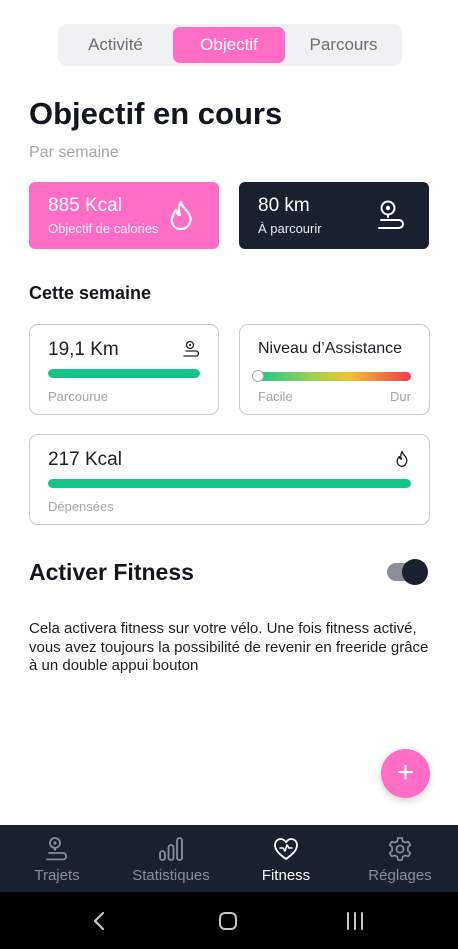  What do you see at coordinates (343, 45) in the screenshot?
I see `tab-parcours: Parcours` at bounding box center [343, 45].